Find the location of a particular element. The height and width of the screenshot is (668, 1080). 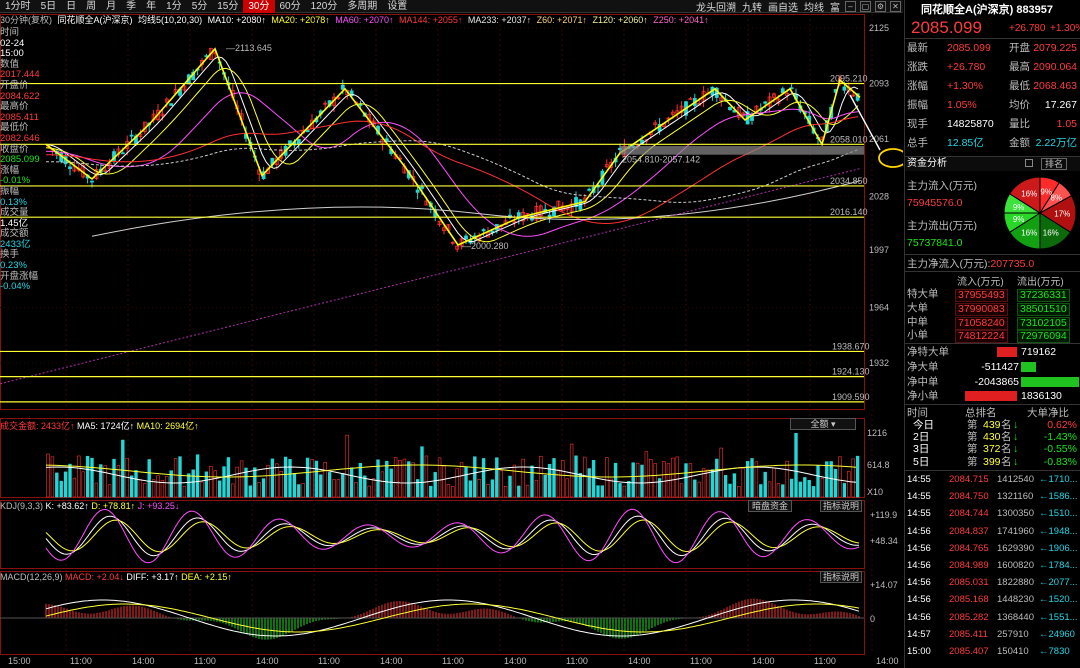

quote-value: 2079.225 is located at coordinates (1055, 48).